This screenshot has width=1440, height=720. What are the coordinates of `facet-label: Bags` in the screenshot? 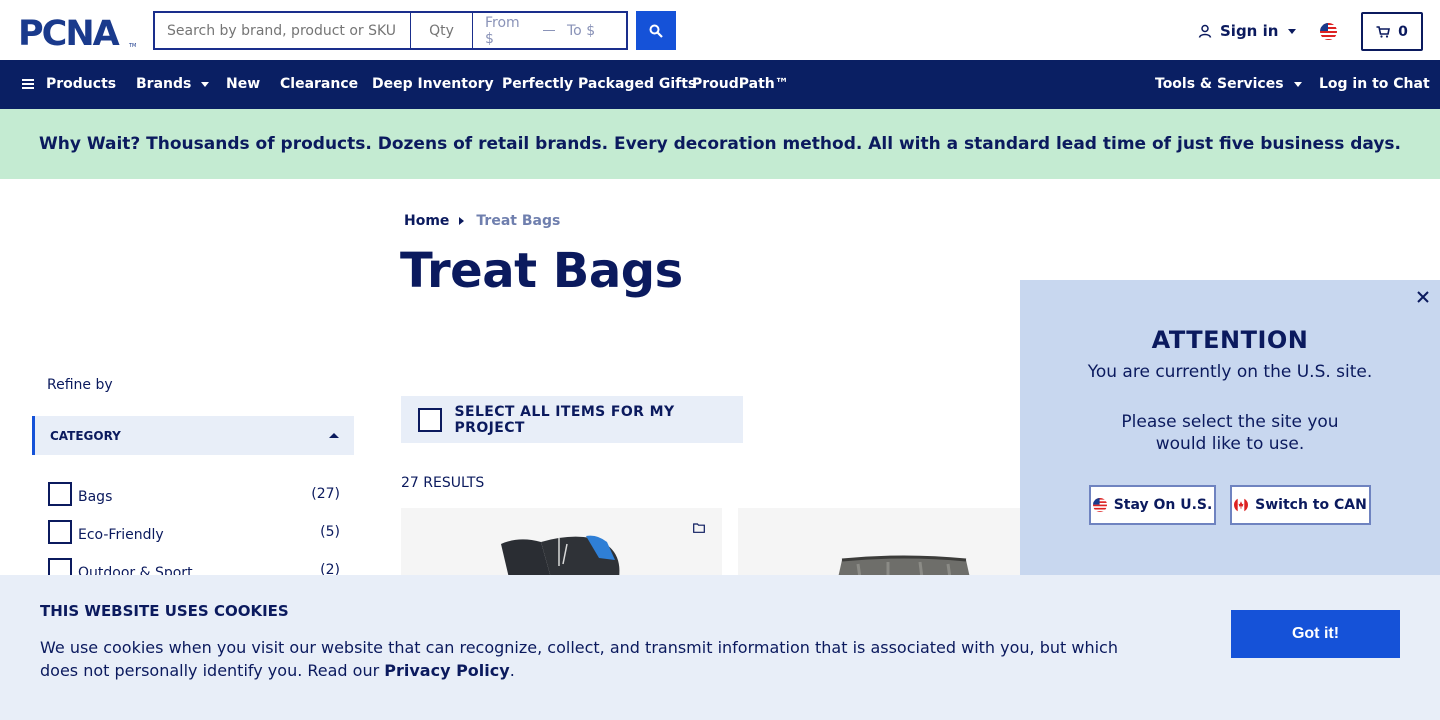 It's located at (95, 497).